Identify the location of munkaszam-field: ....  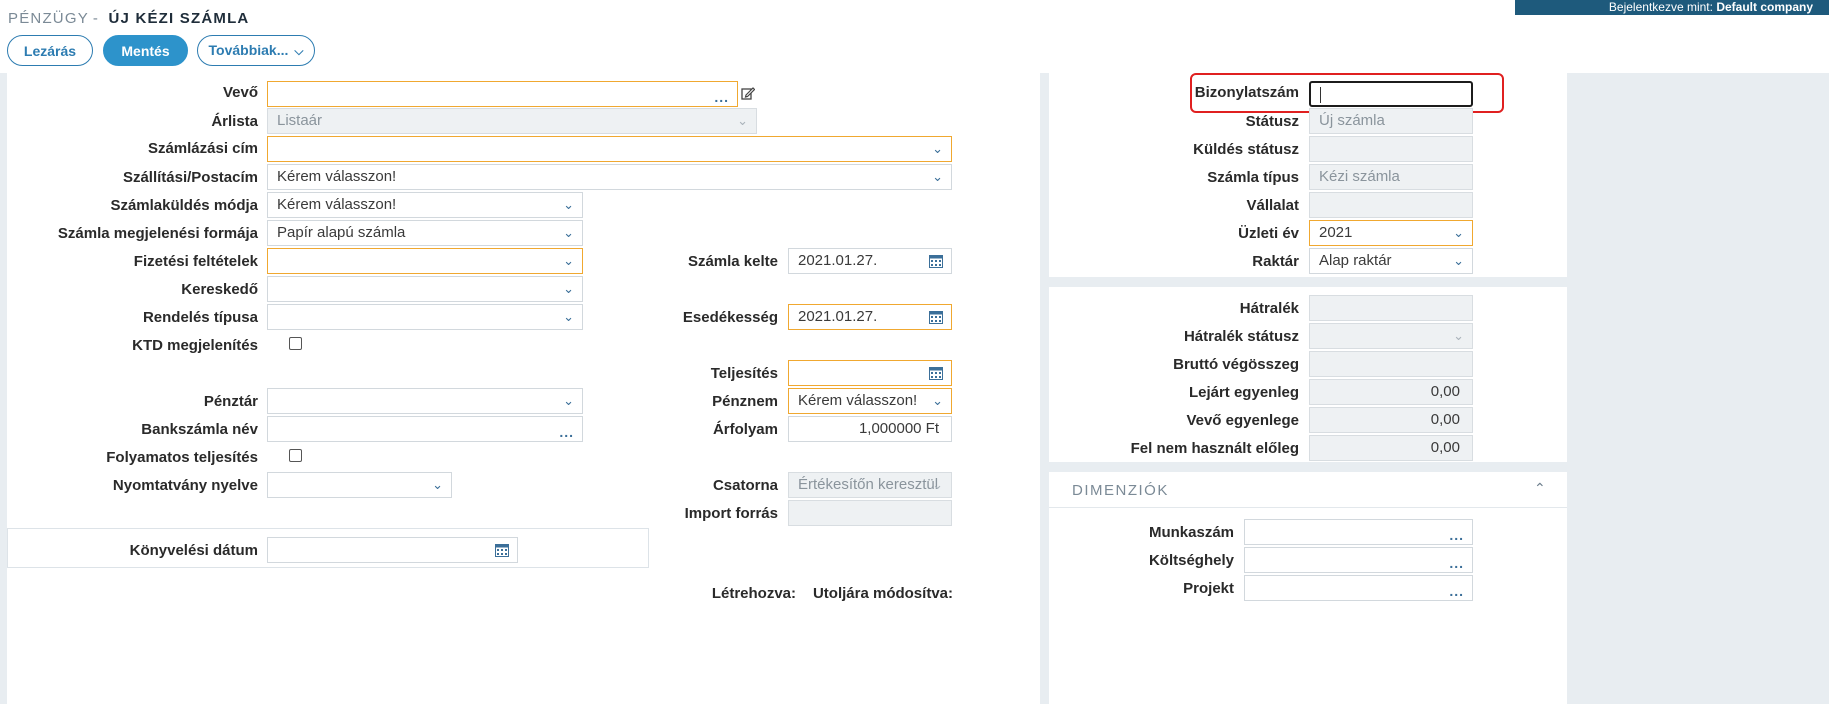
(1358, 532).